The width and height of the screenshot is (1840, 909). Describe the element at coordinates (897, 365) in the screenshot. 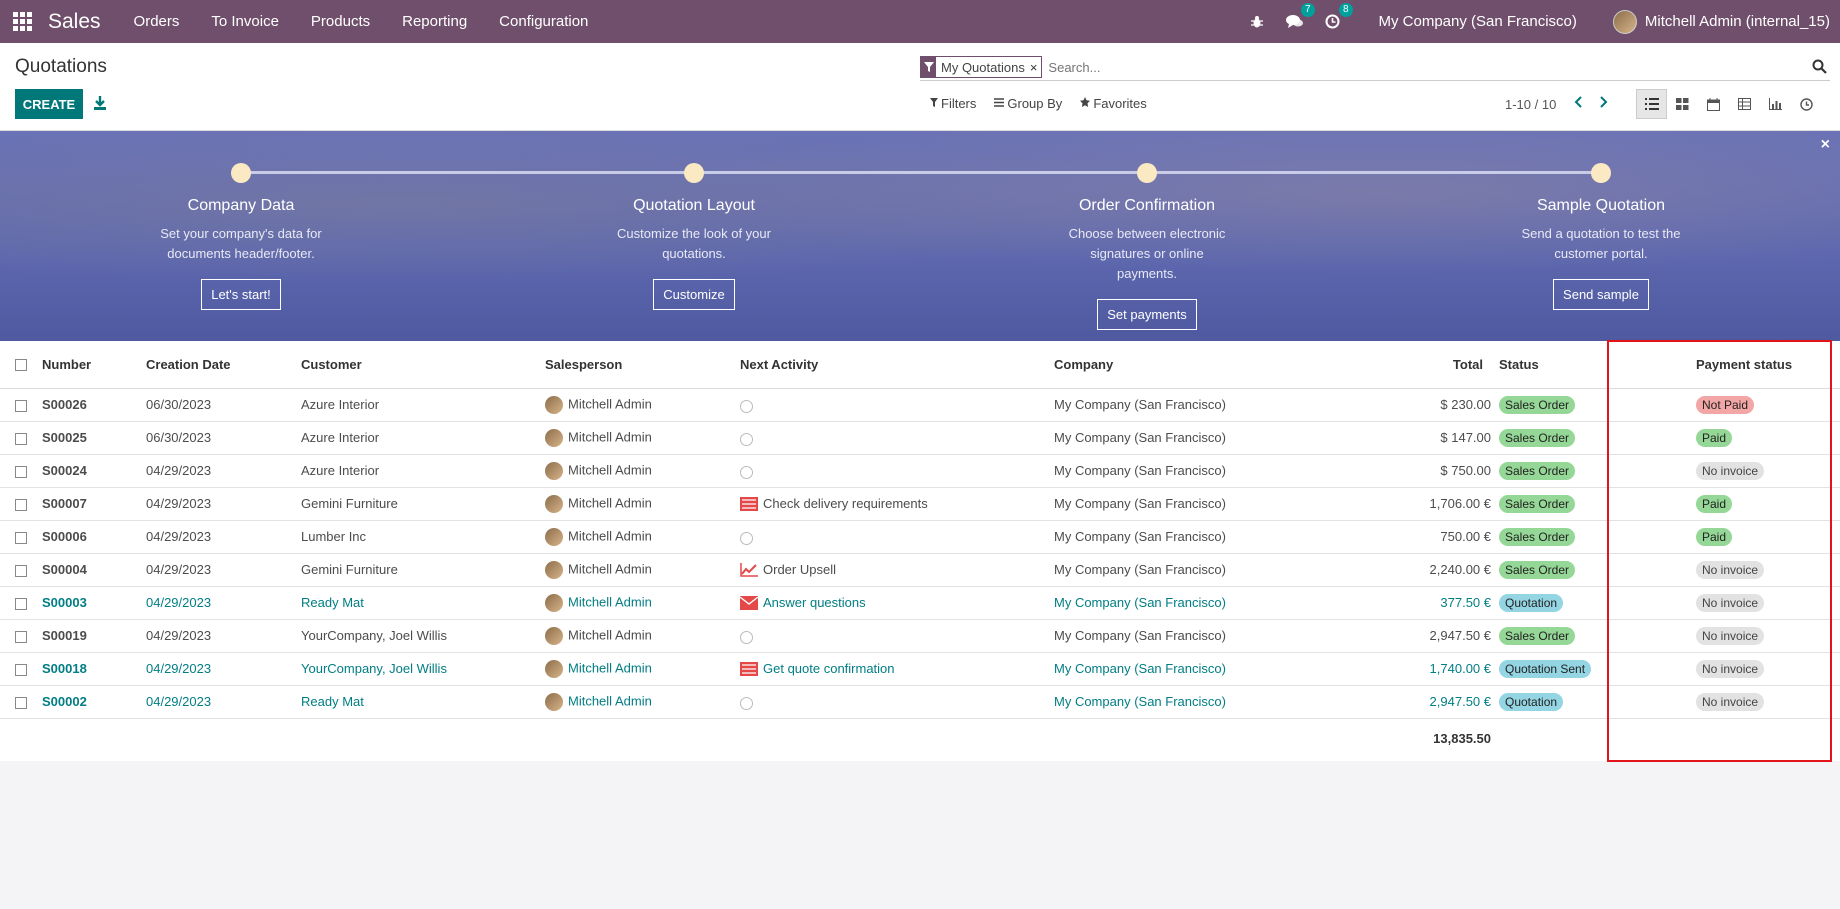

I see `column-next-activity: Next Activity` at that location.